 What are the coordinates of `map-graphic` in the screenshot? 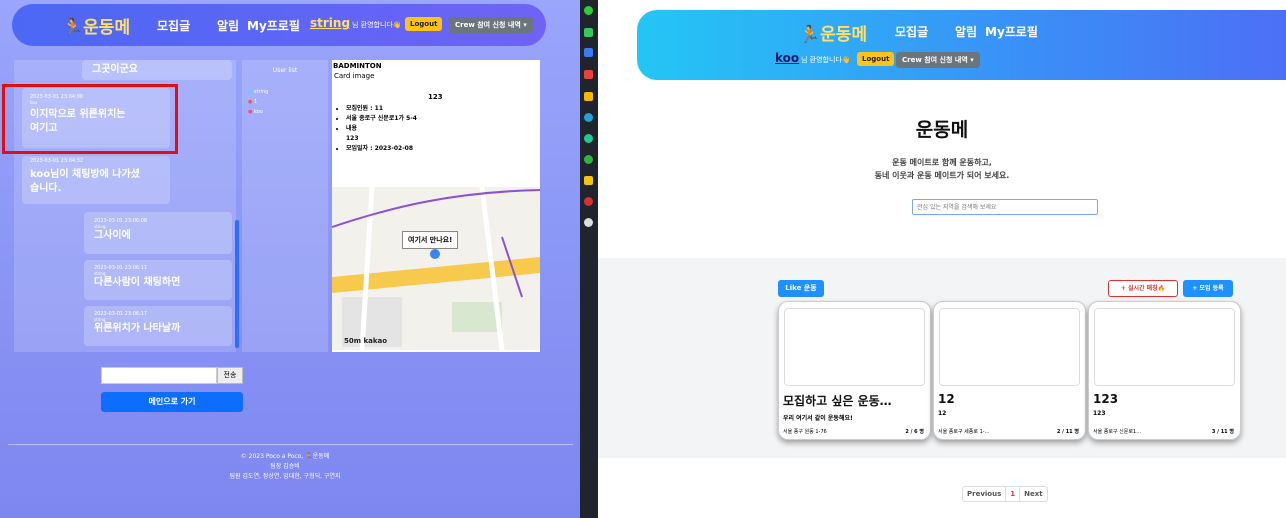 It's located at (436, 268).